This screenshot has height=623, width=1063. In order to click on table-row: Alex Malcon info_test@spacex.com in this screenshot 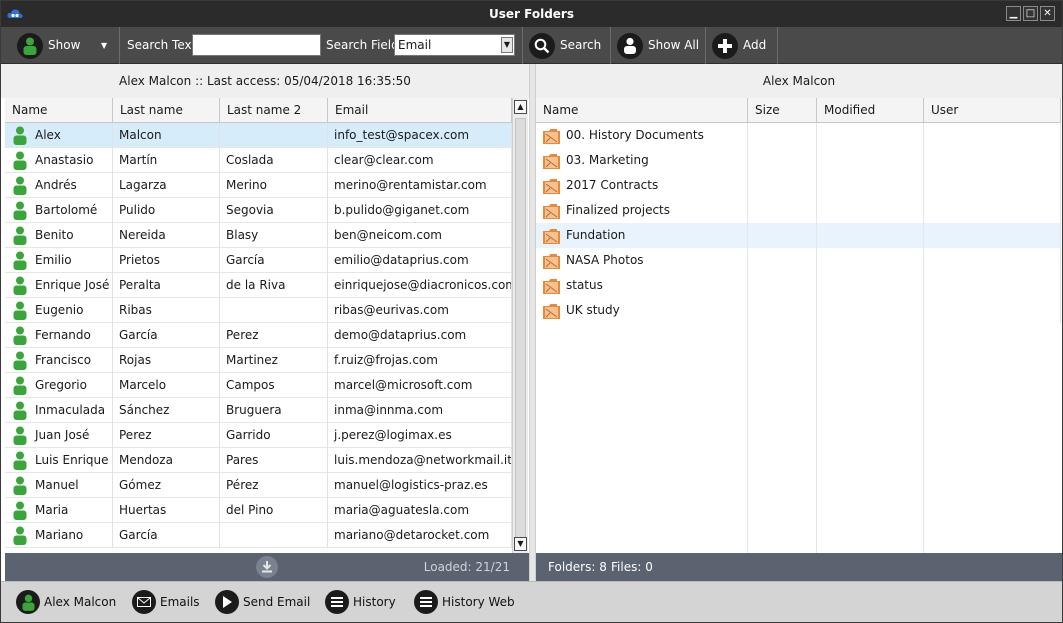, I will do `click(258, 135)`.